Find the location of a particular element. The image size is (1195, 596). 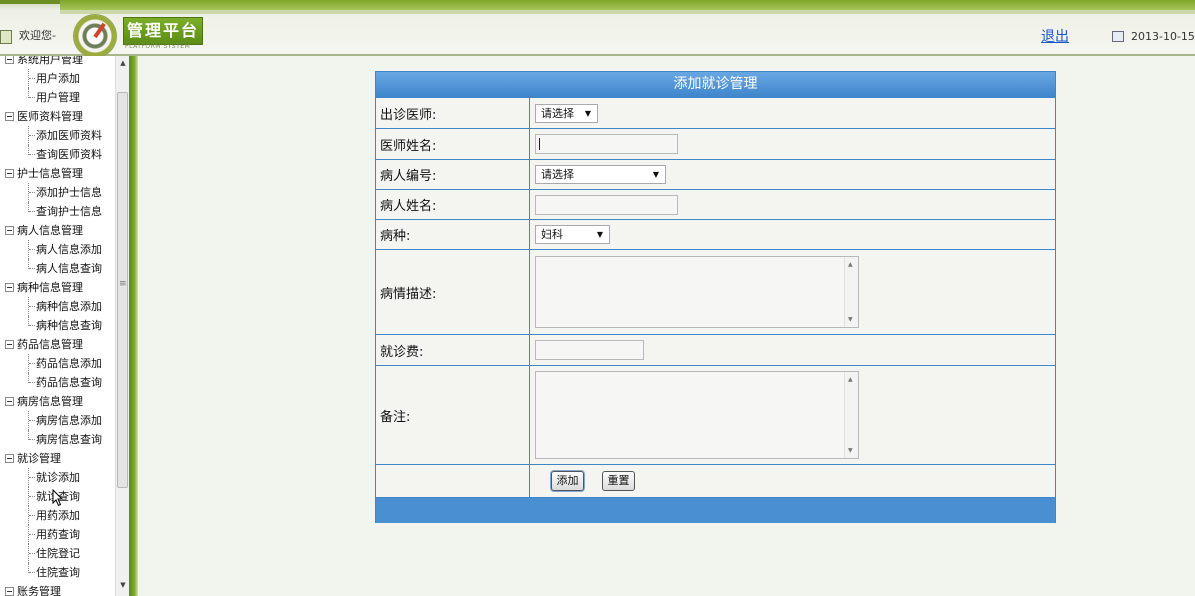

sidebar-item-label: 病人信息管理 is located at coordinates (50, 230).